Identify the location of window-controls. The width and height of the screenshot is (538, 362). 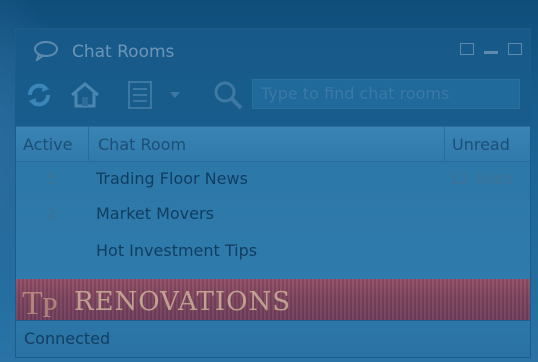
(491, 49).